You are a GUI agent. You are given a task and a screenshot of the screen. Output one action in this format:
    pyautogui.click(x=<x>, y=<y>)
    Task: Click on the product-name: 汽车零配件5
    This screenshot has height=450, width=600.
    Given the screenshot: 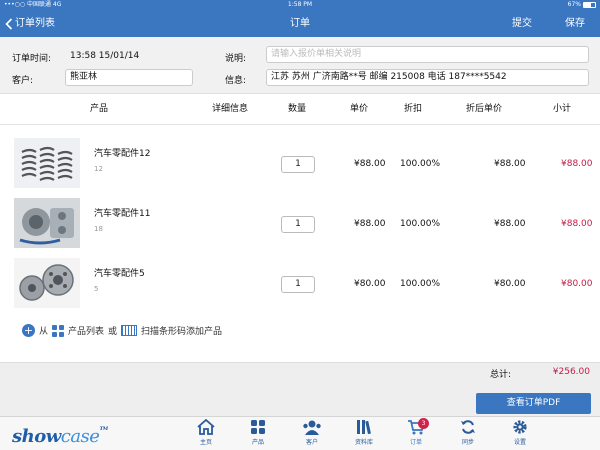 What is the action you would take?
    pyautogui.click(x=119, y=274)
    